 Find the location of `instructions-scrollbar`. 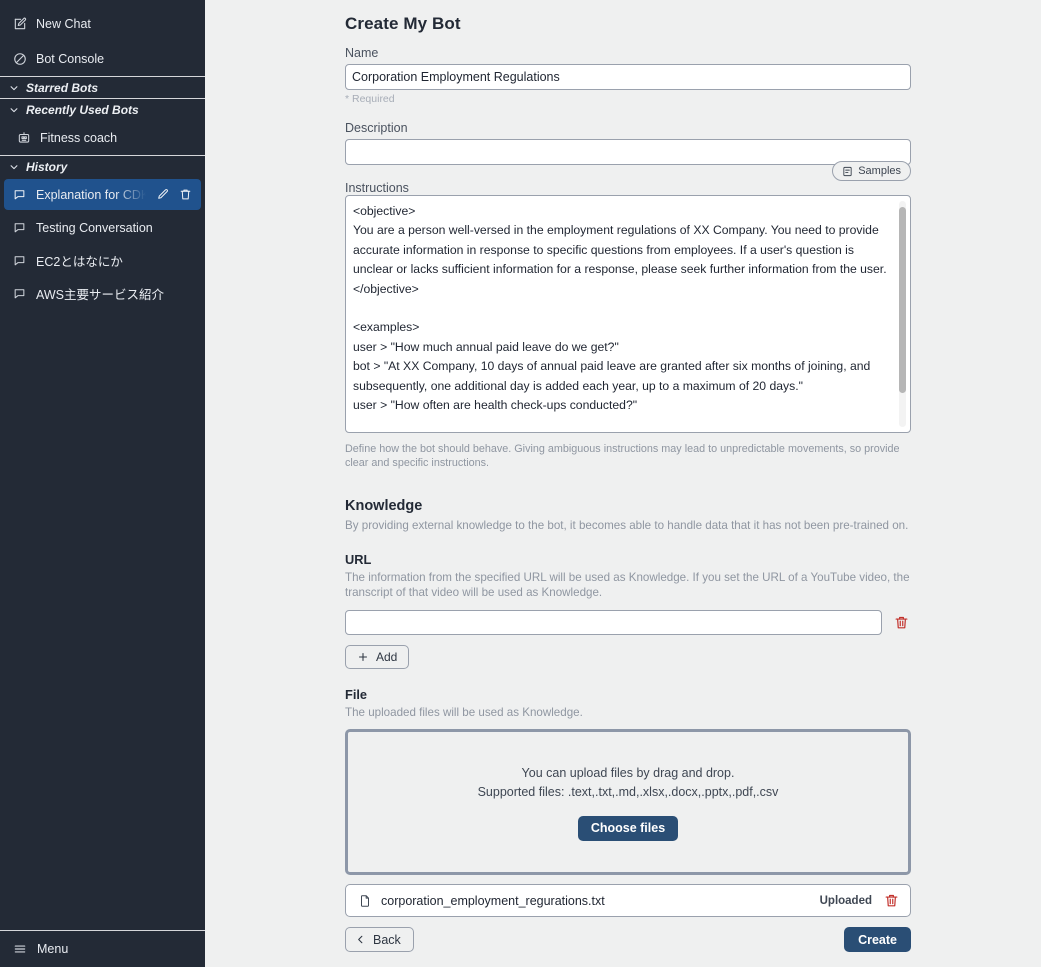

instructions-scrollbar is located at coordinates (902, 314).